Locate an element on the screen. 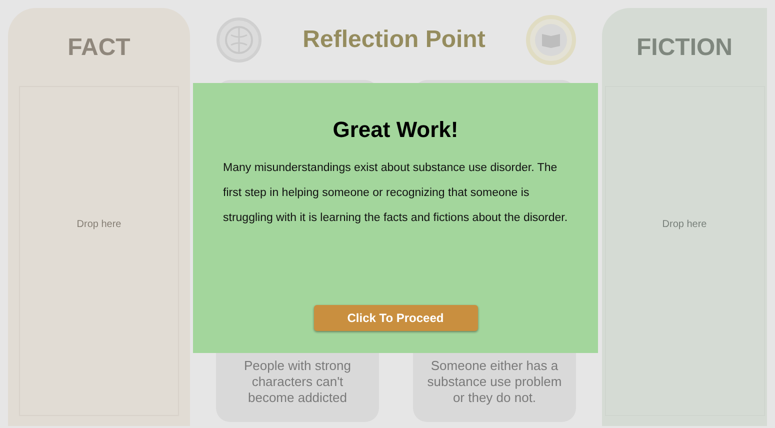  proceed-button: Click To Proceed is located at coordinates (396, 318).